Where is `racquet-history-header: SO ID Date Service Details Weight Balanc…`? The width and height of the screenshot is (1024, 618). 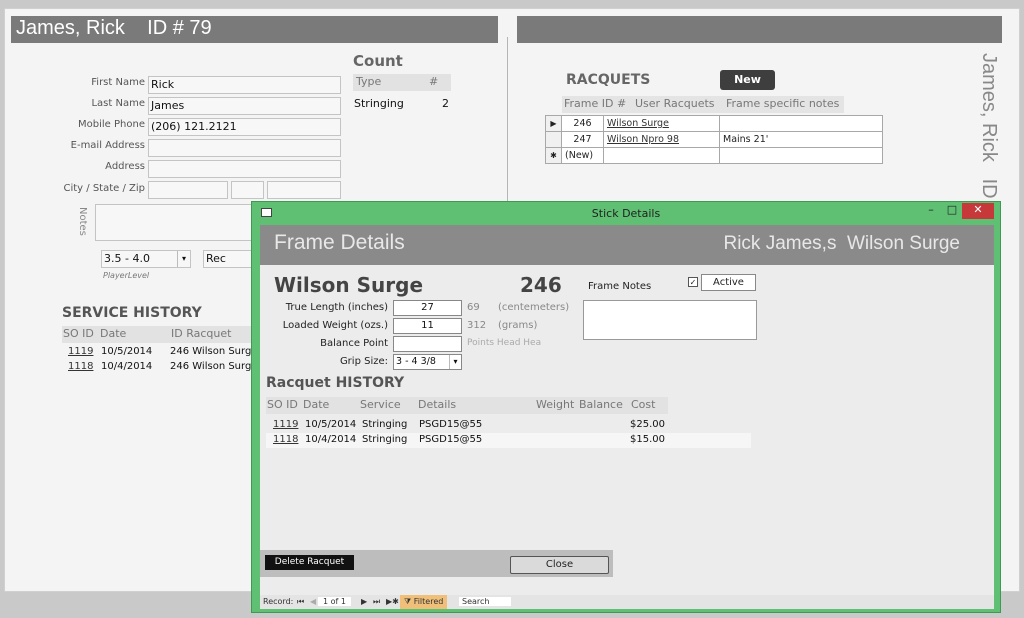 racquet-history-header: SO ID Date Service Details Weight Balanc… is located at coordinates (467, 405).